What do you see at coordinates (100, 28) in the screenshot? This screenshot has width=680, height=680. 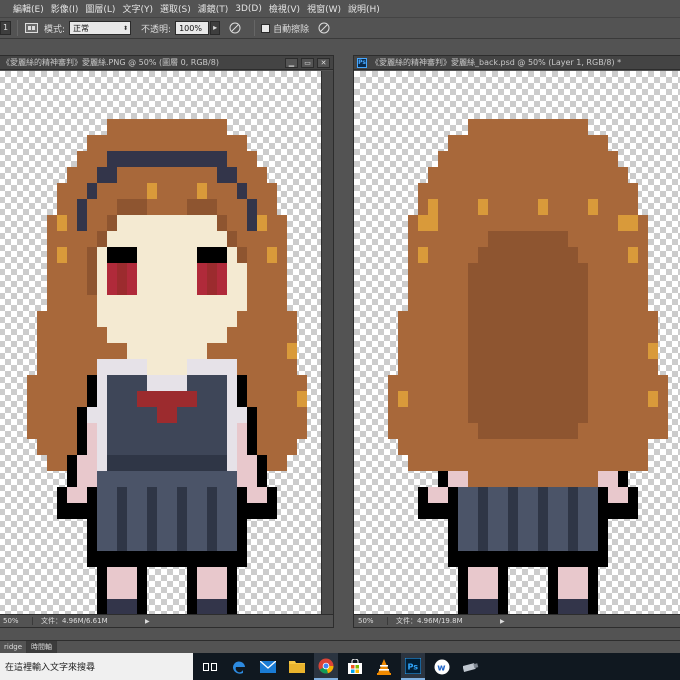 I see `mode-select: 正常 ⬍` at bounding box center [100, 28].